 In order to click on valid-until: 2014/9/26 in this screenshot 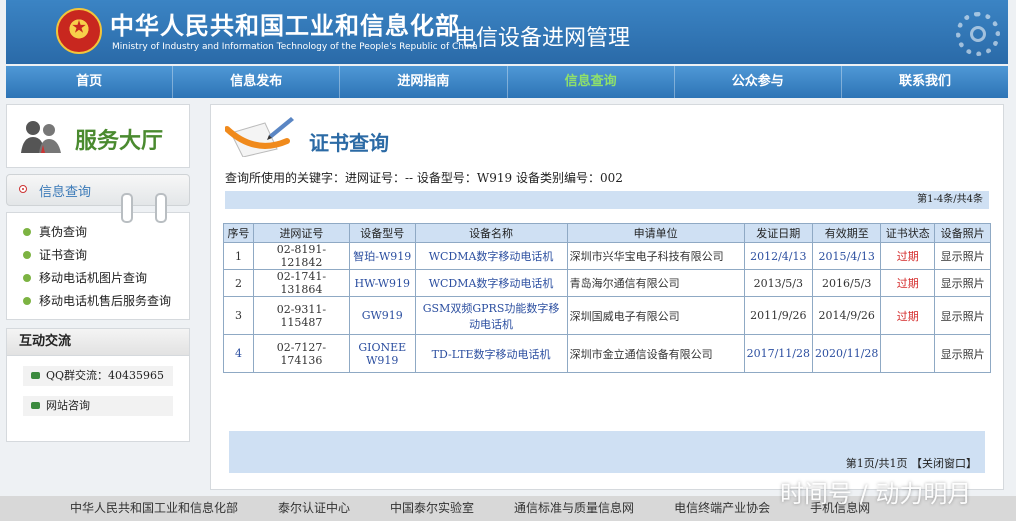, I will do `click(846, 315)`.